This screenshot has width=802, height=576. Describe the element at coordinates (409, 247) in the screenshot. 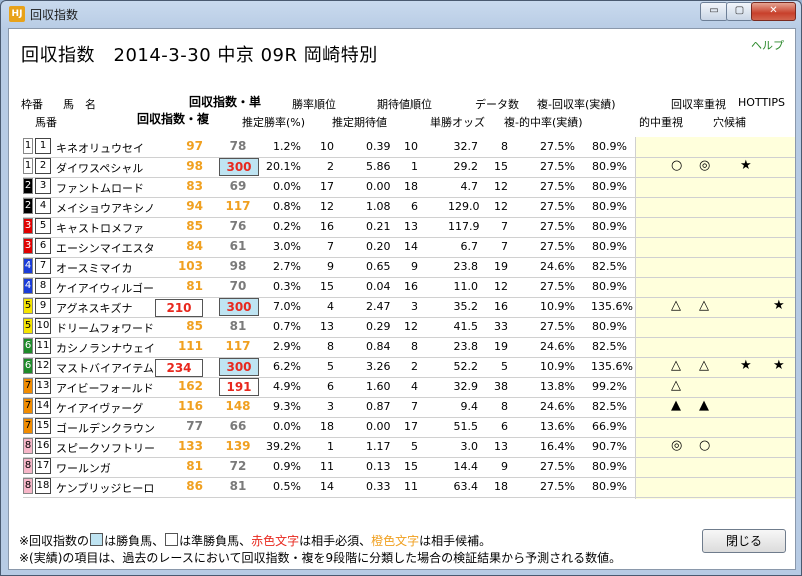

I see `table-row: 3 6 エーシンマイエスタ 84 61 3.0% 7 0.20 14 6.7 7 27.5% 80.9%` at that location.